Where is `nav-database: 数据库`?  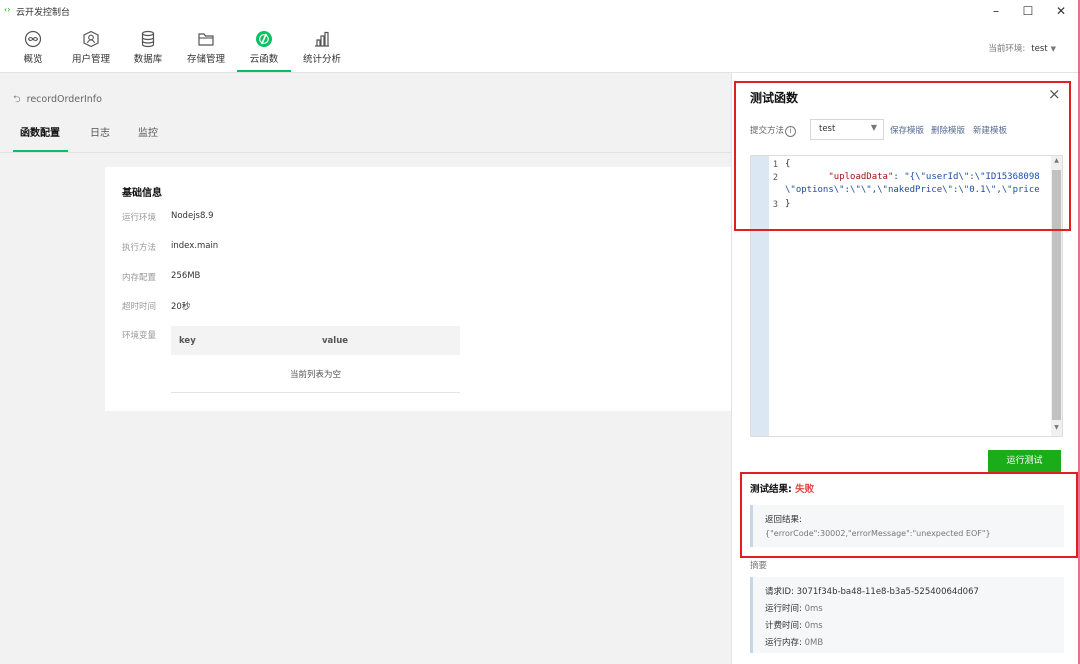
nav-database: 数据库 is located at coordinates (148, 47).